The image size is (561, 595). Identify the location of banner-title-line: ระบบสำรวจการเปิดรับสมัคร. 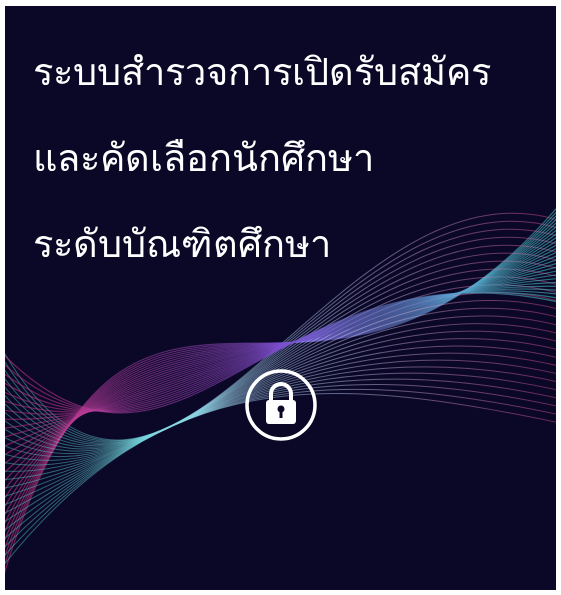
(262, 72).